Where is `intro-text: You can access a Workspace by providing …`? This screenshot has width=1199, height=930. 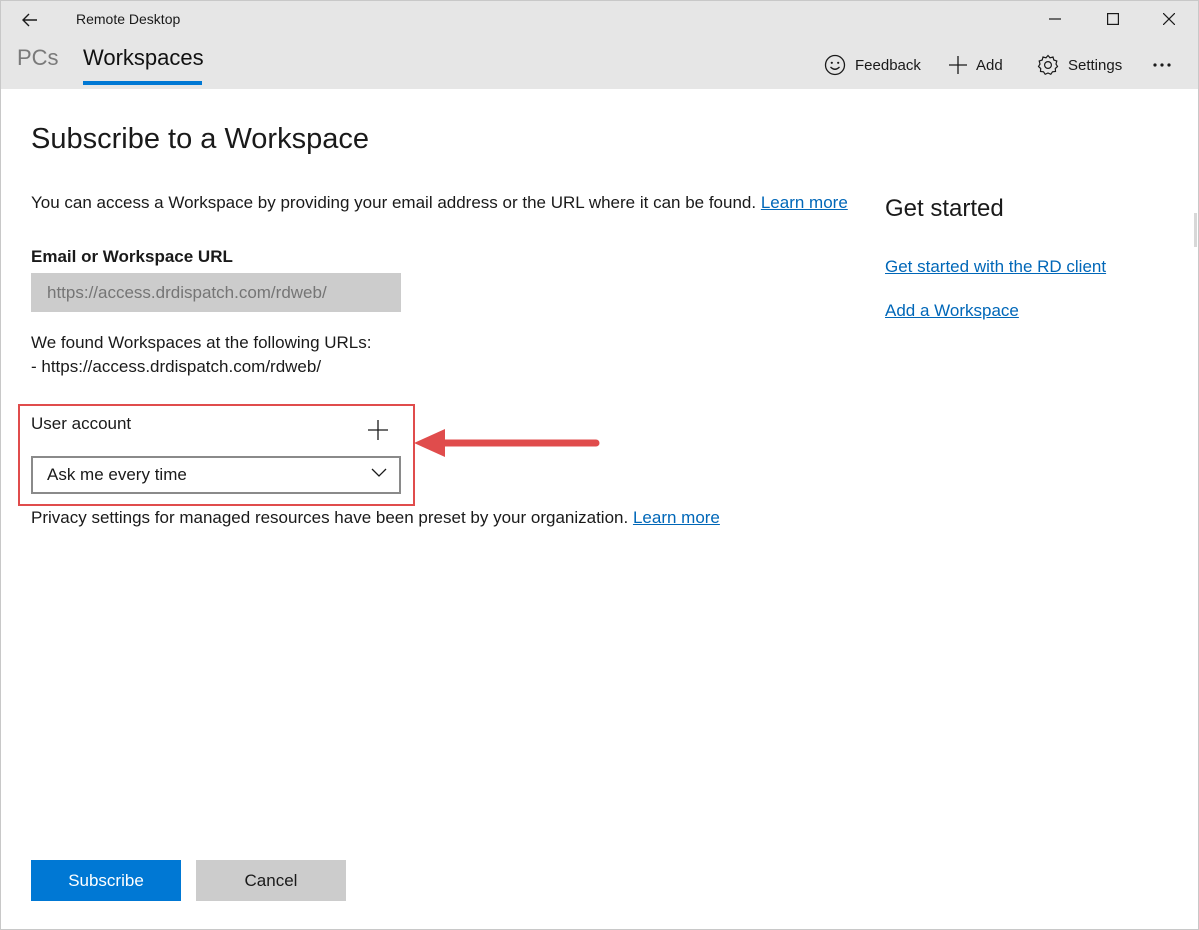 intro-text: You can access a Workspace by providing … is located at coordinates (394, 202).